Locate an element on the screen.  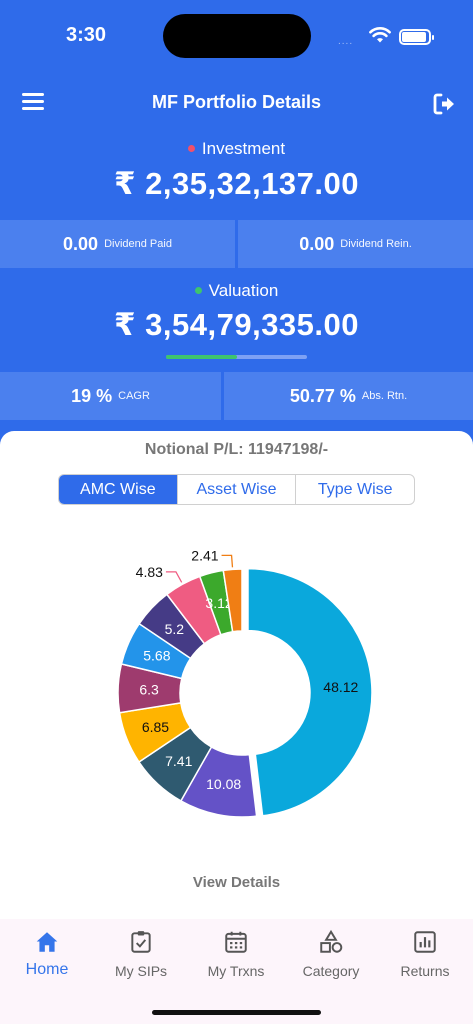
abs-return-value: 50.77 % is located at coordinates (322, 395).